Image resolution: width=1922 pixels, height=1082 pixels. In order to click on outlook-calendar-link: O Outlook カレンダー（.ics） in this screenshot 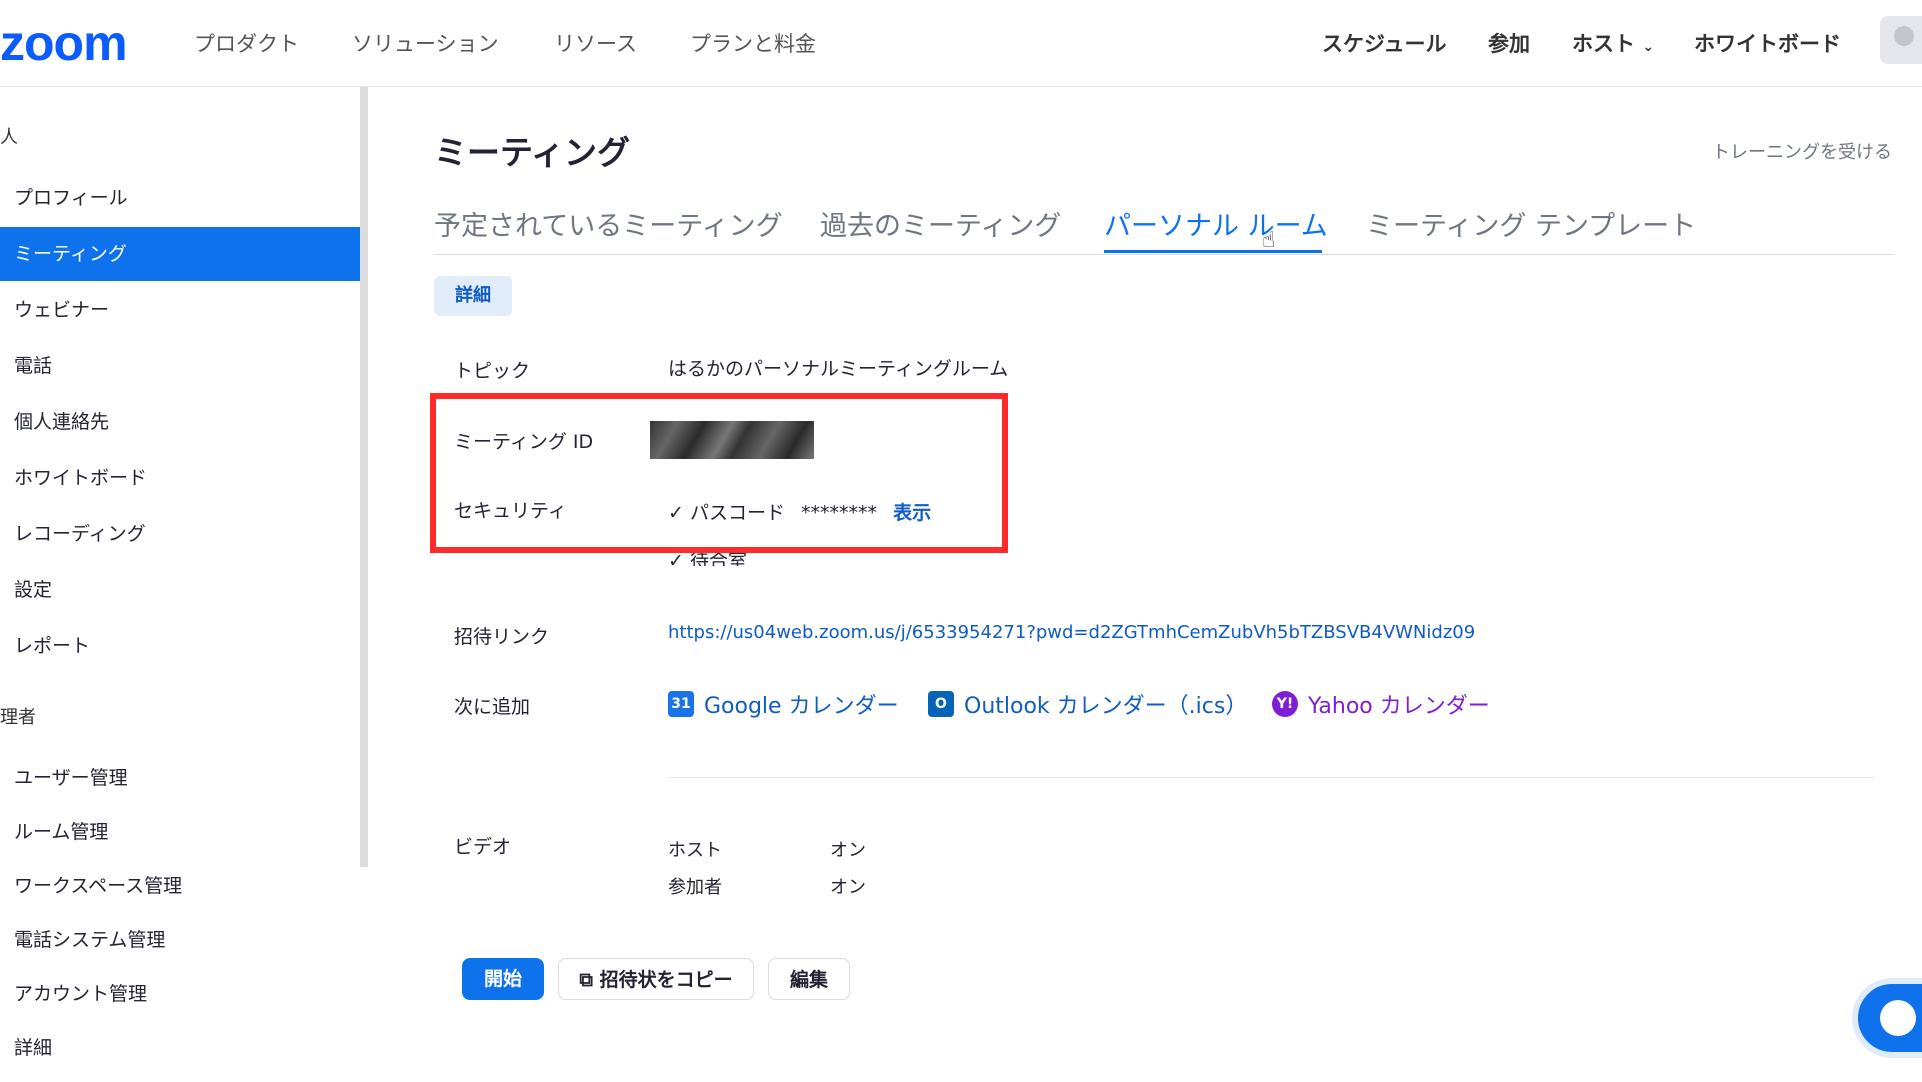, I will do `click(1087, 704)`.